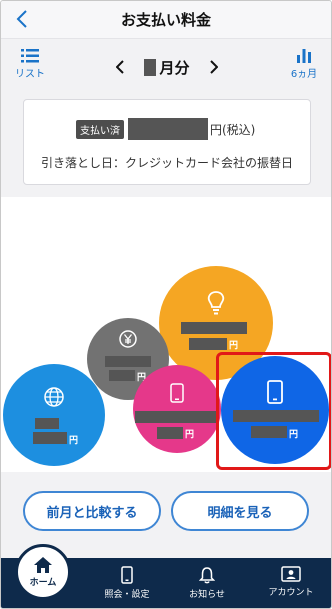 The width and height of the screenshot is (332, 609). I want to click on debit-date-text: 引き落とし日：クレジットカード会社の振替日, so click(166, 163).